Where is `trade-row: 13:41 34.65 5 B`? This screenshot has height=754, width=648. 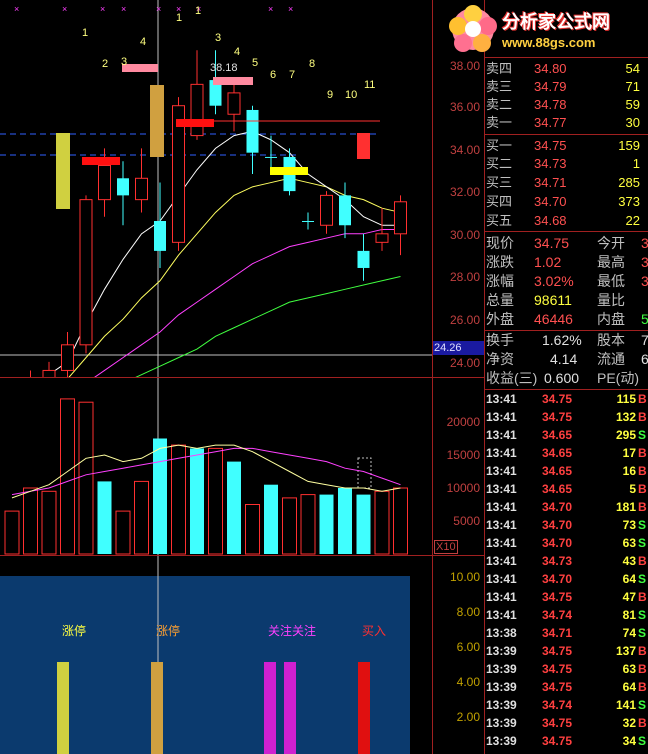 trade-row: 13:41 34.65 5 B is located at coordinates (567, 489).